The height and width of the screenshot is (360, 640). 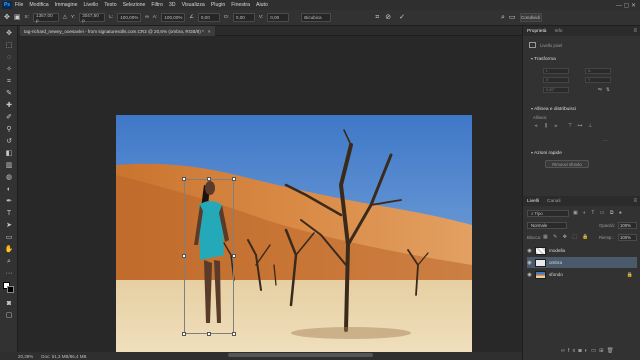 What do you see at coordinates (567, 164) in the screenshot?
I see `remove-background-button: Rimuovi sfondo` at bounding box center [567, 164].